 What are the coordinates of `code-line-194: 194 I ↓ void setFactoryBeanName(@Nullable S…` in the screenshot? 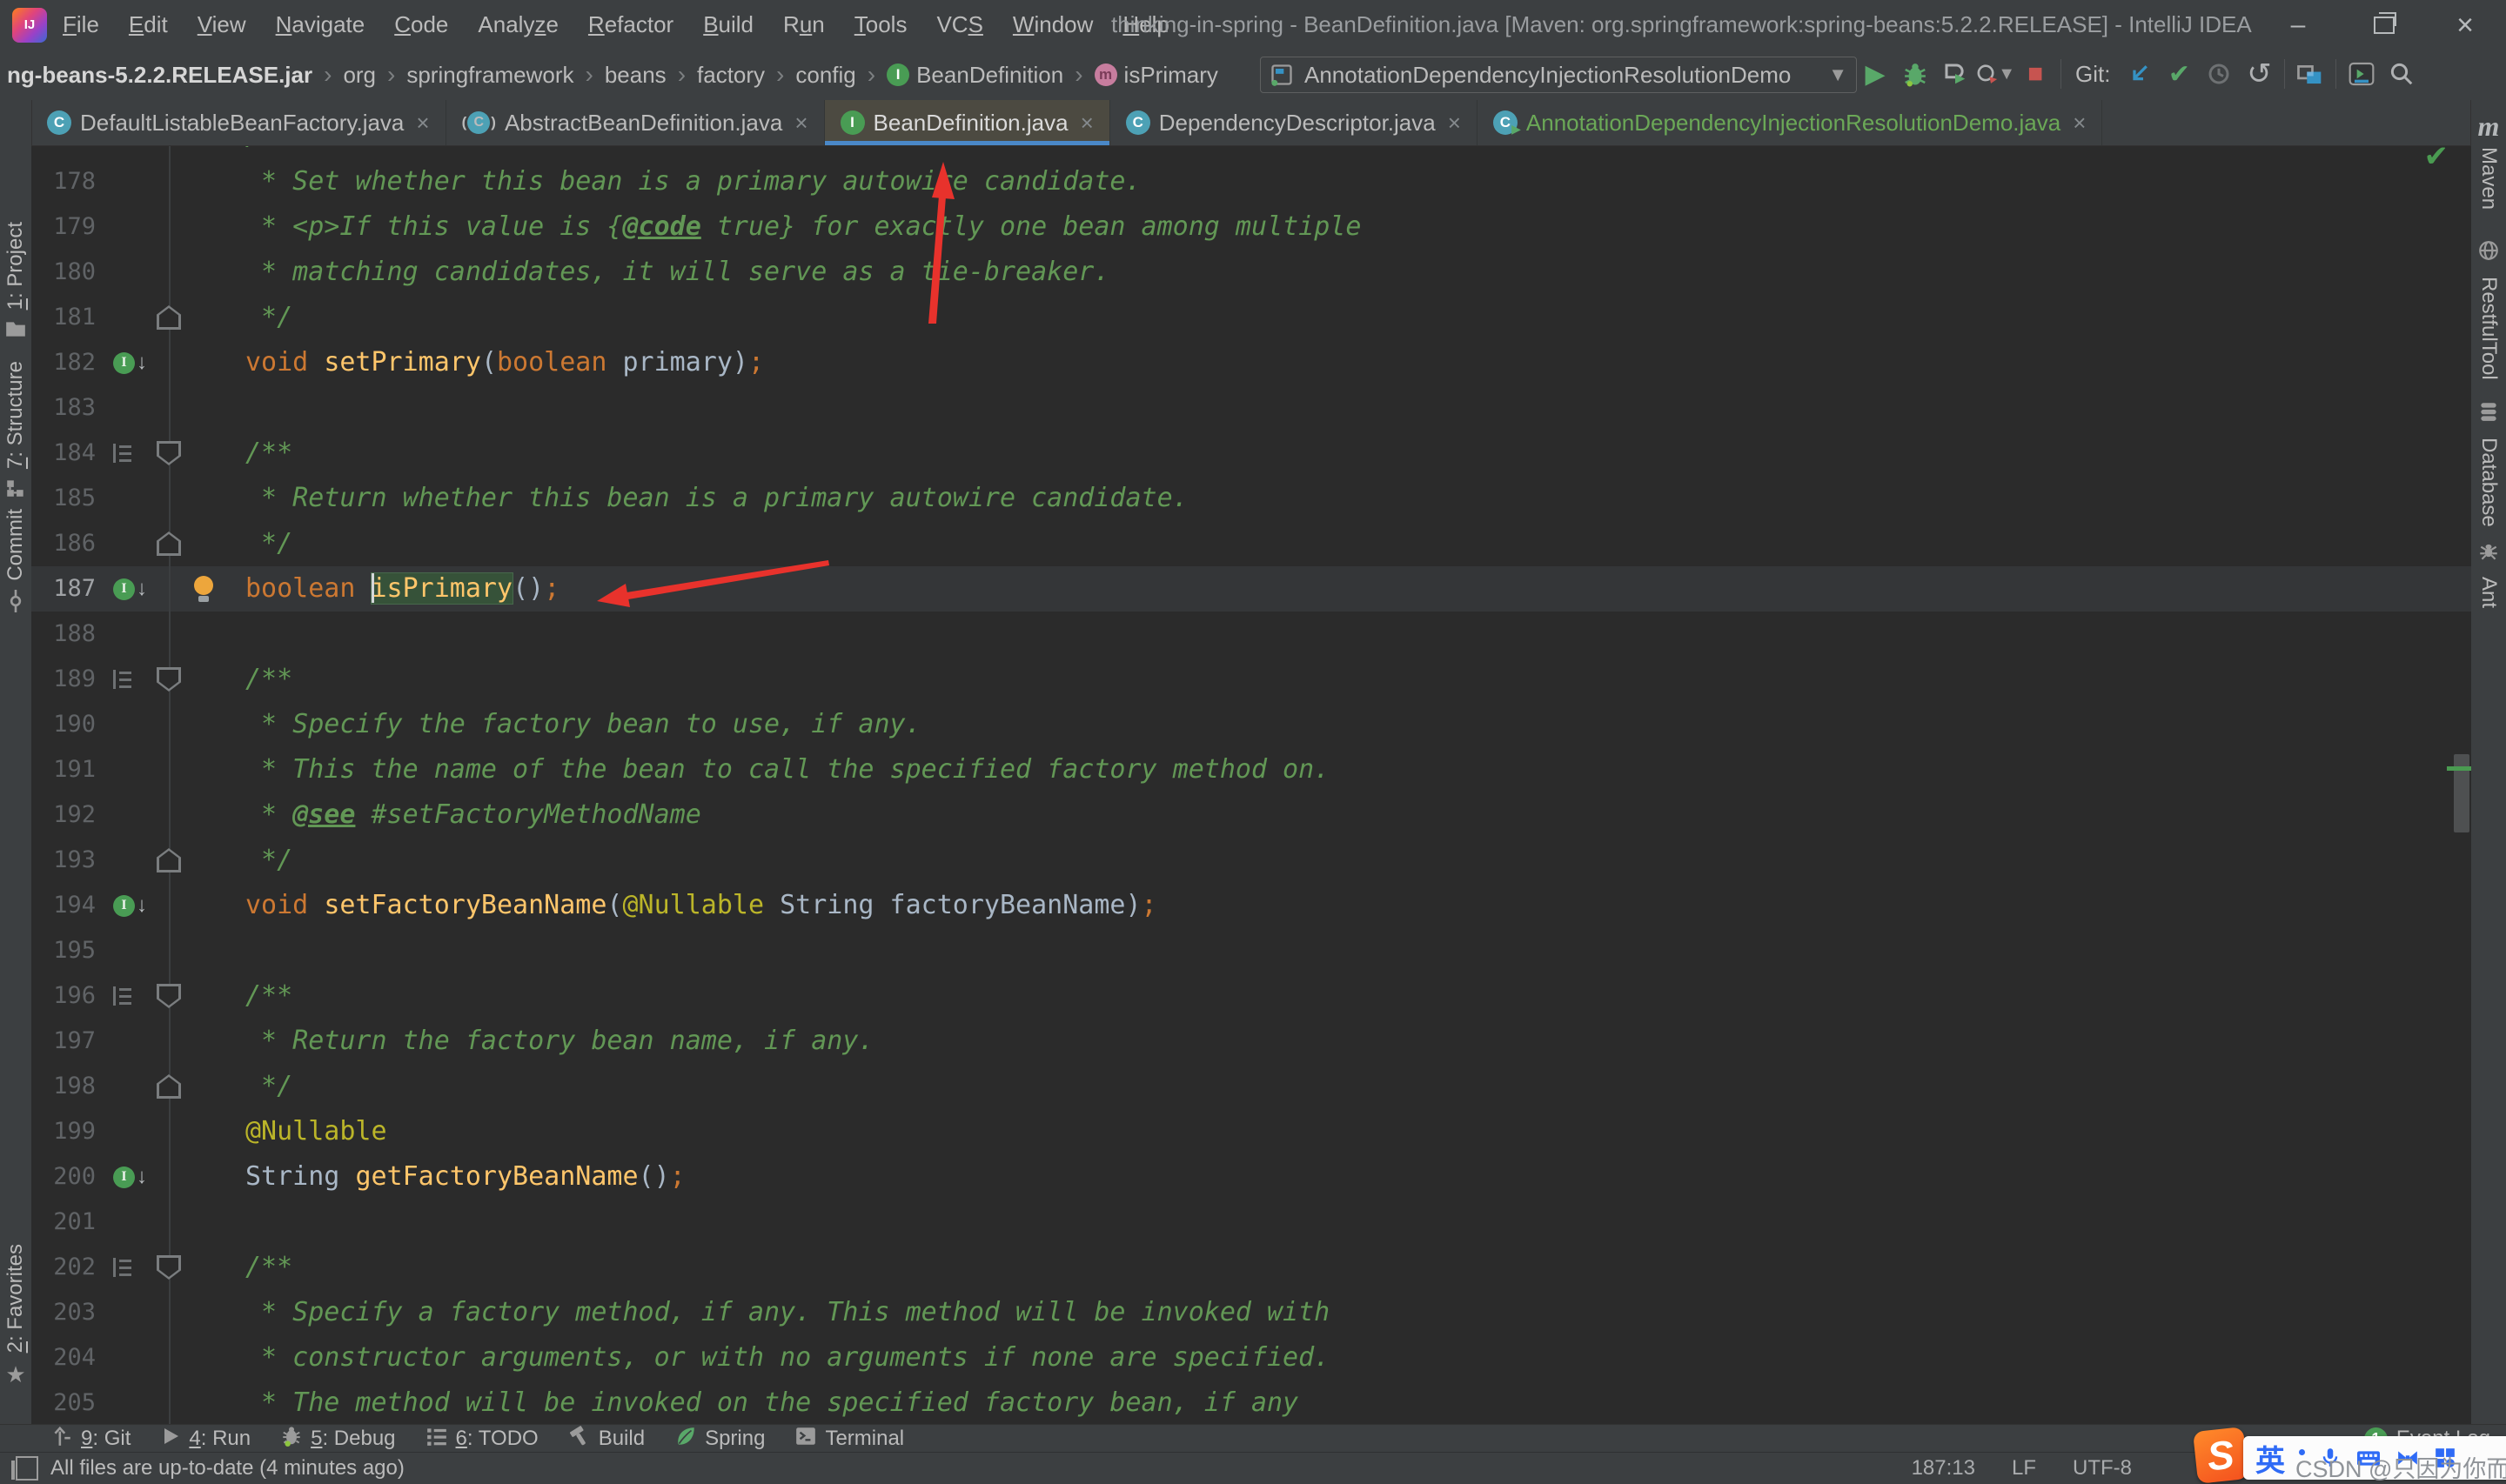 It's located at (1251, 906).